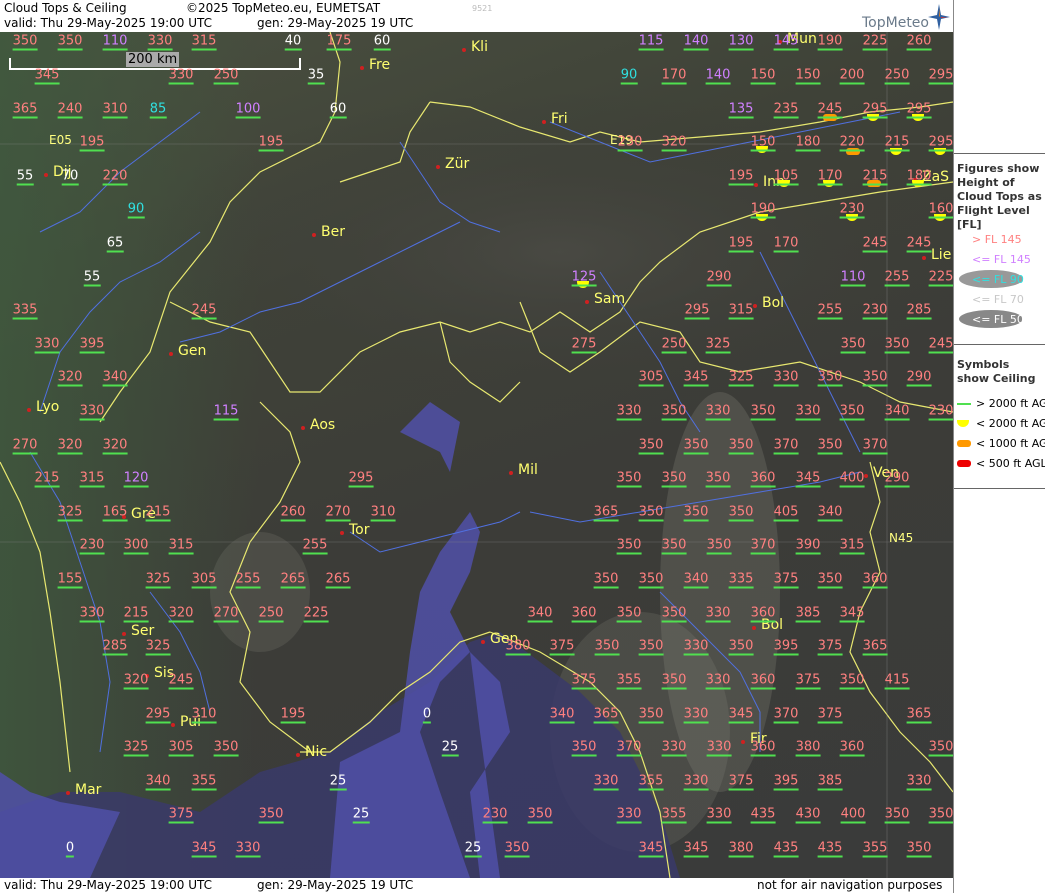  What do you see at coordinates (741, 42) in the screenshot?
I see `cloud-top-value: 130` at bounding box center [741, 42].